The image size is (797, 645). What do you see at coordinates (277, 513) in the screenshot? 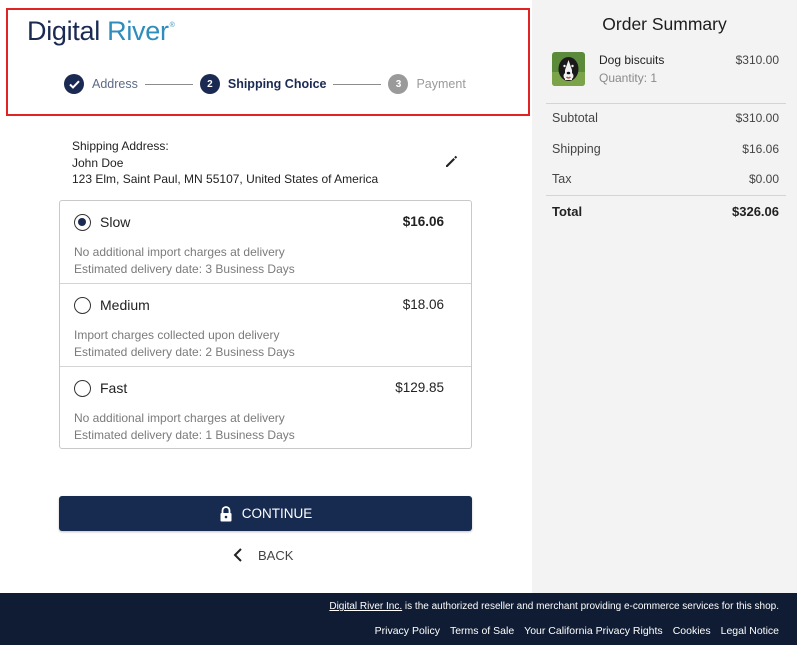
I see `continue-label: CONTINUE` at bounding box center [277, 513].